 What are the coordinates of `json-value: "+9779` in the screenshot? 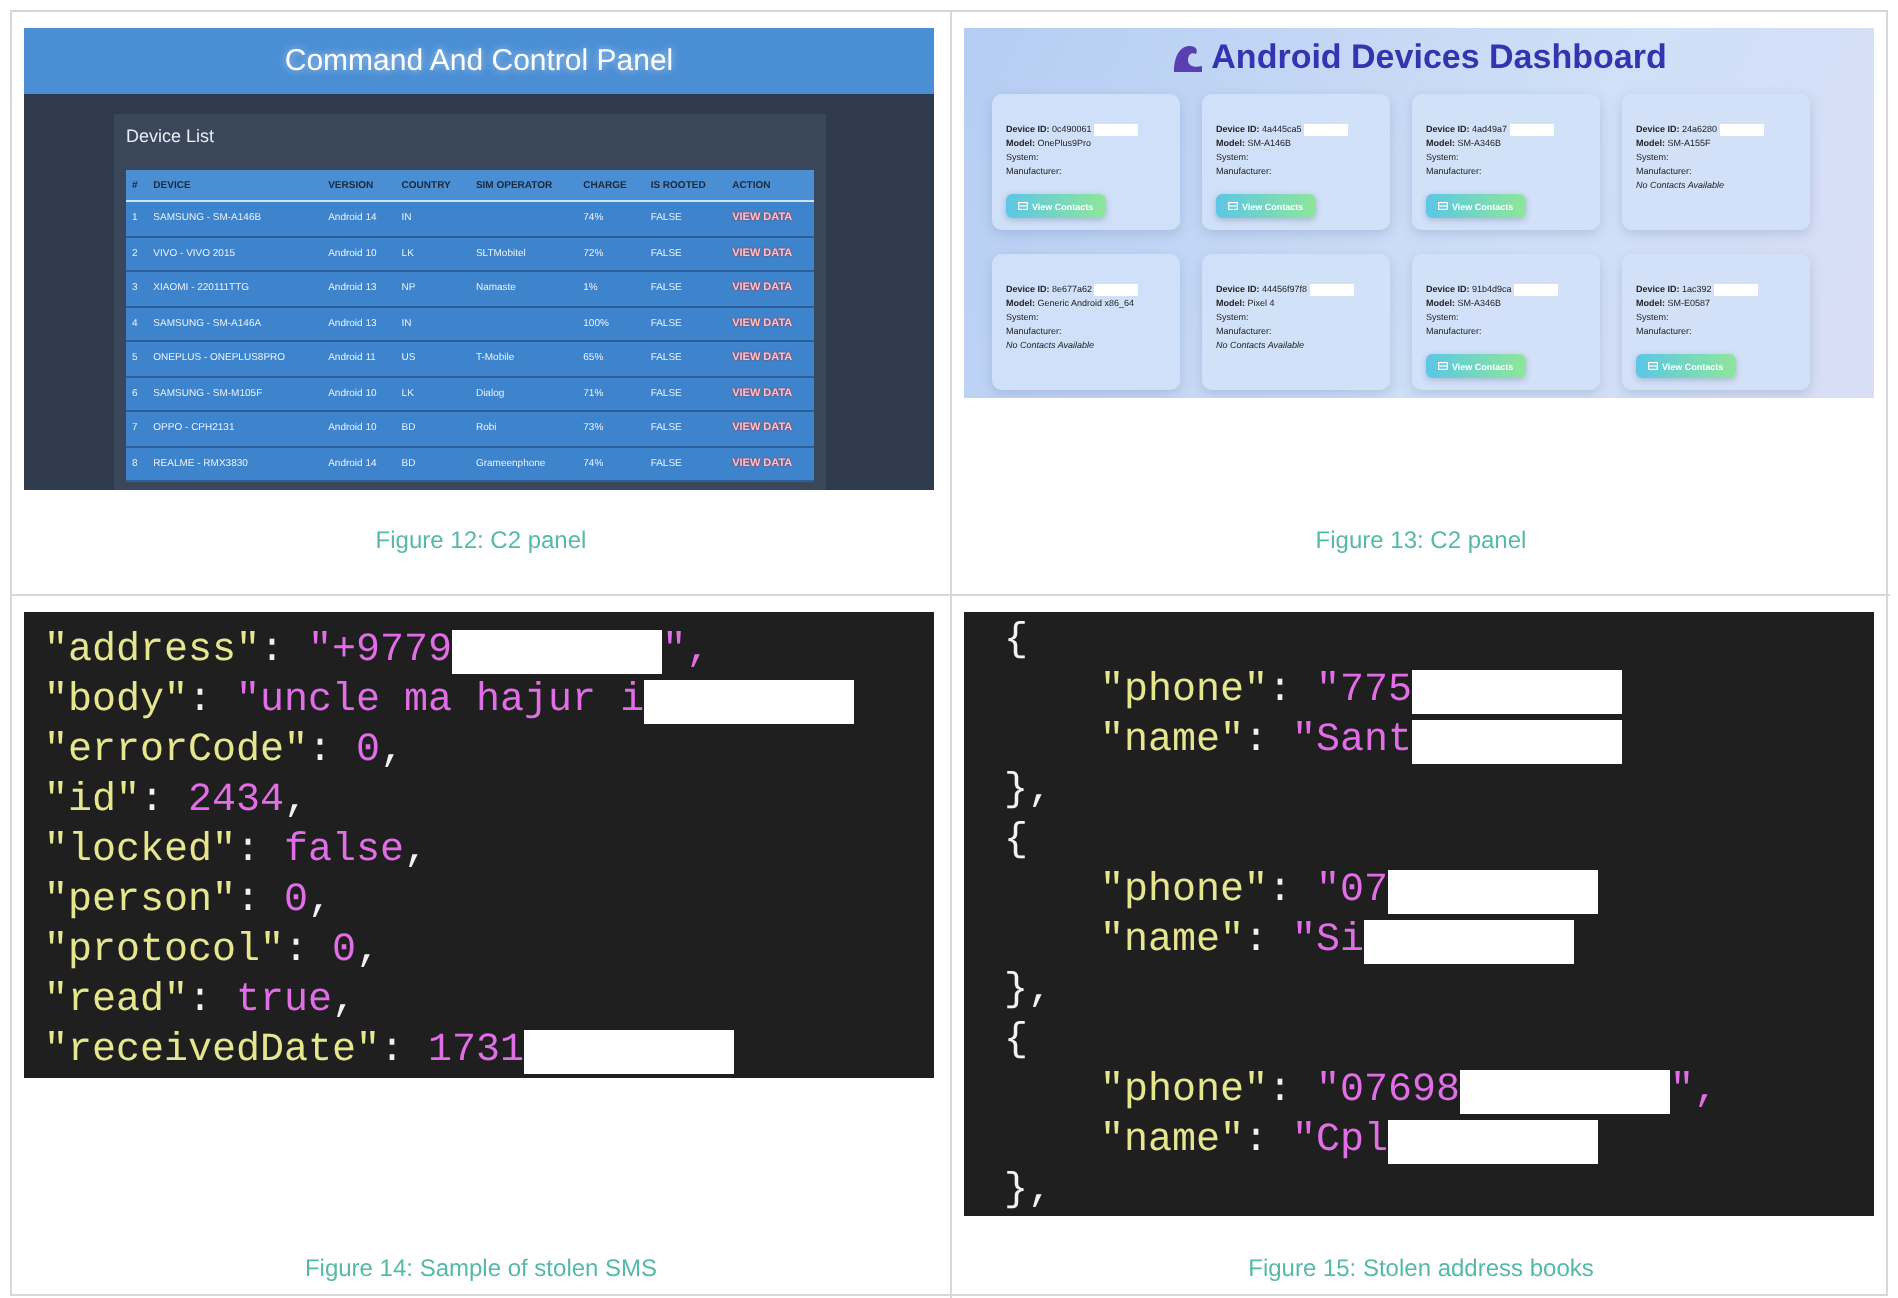 It's located at (380, 651).